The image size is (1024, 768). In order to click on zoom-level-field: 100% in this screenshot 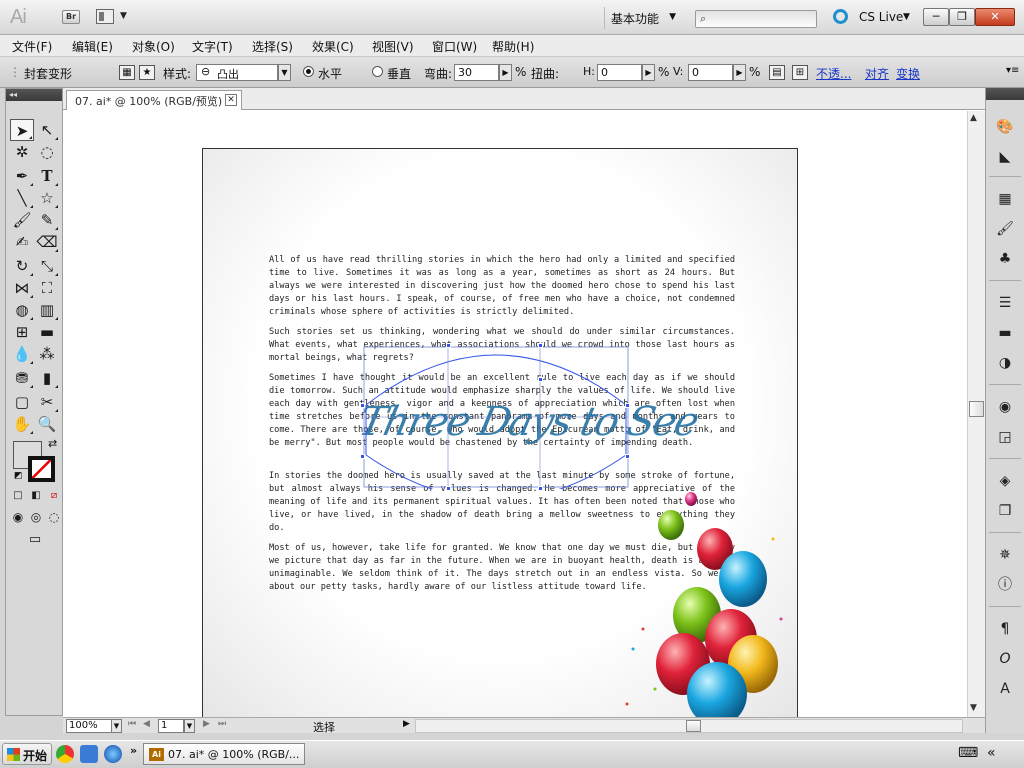, I will do `click(89, 726)`.